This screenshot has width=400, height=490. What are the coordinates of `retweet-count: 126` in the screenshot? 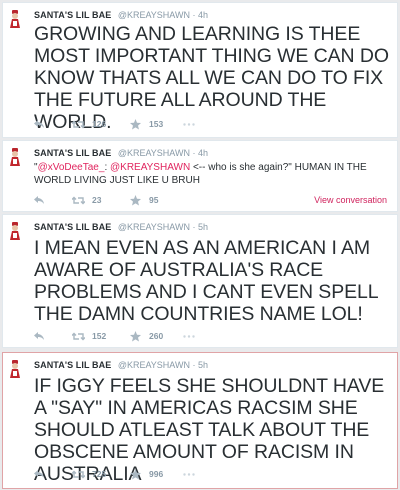 It's located at (107, 124).